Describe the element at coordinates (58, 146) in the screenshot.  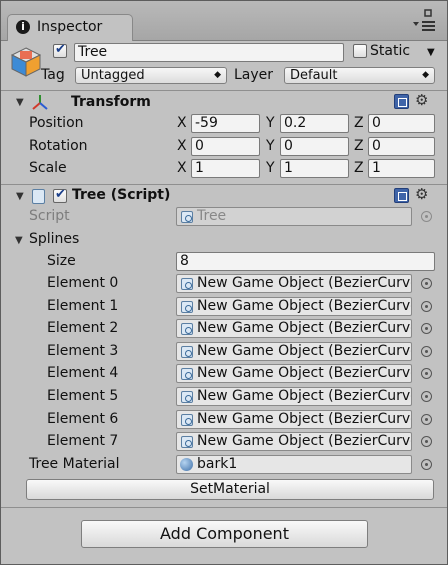
I see `rotation-label: Rotation` at that location.